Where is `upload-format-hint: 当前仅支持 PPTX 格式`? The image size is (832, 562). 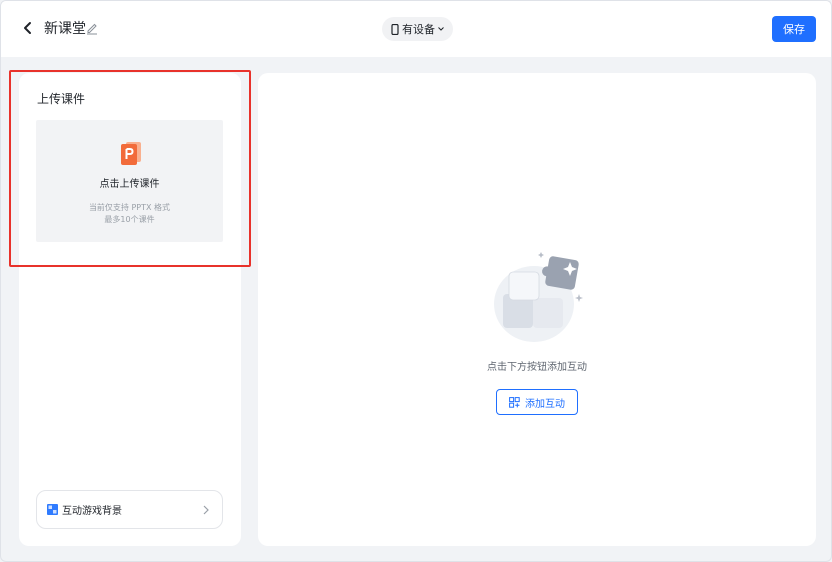 upload-format-hint: 当前仅支持 PPTX 格式 is located at coordinates (129, 207).